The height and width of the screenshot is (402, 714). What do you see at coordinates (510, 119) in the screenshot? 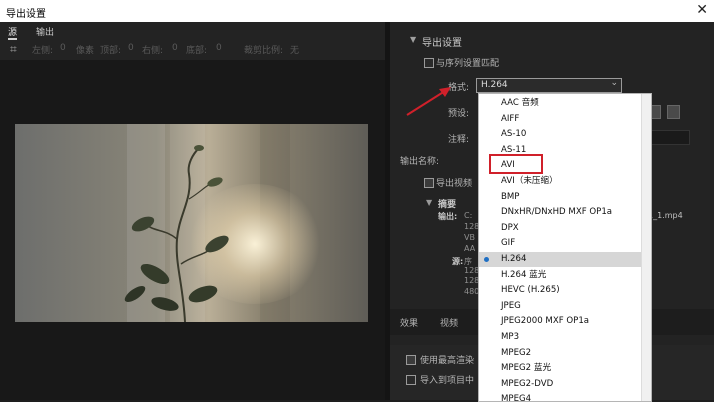
I see `format-option: AIFF` at bounding box center [510, 119].